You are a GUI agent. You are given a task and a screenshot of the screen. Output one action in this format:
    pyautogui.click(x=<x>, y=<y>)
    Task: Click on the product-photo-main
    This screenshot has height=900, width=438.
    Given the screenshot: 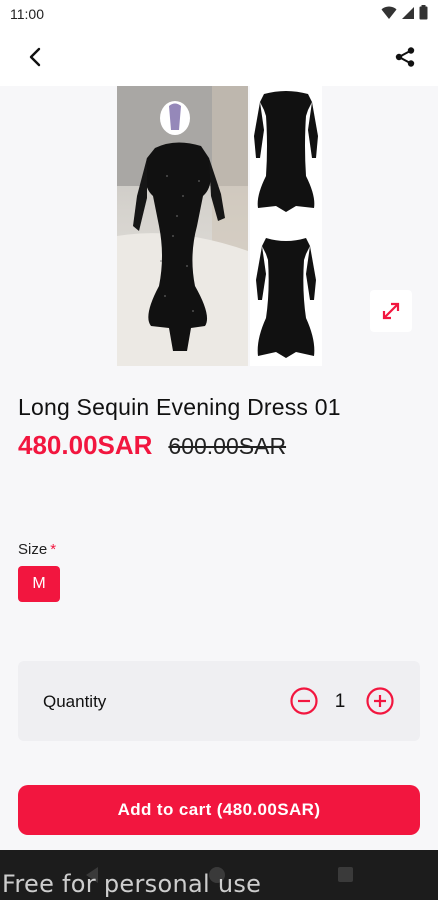 What is the action you would take?
    pyautogui.click(x=182, y=226)
    